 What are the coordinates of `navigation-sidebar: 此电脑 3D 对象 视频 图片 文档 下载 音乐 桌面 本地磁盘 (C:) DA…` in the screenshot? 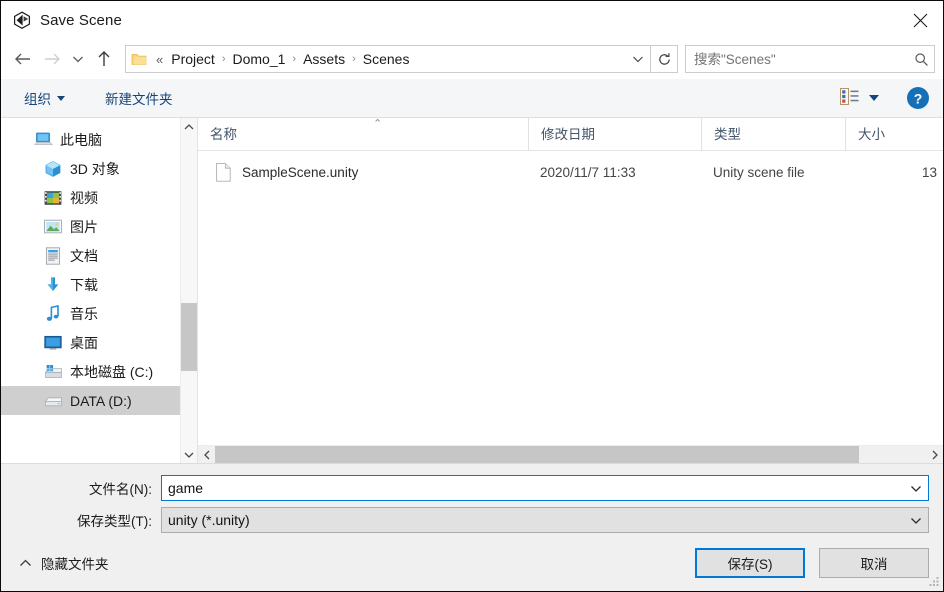 It's located at (99, 290).